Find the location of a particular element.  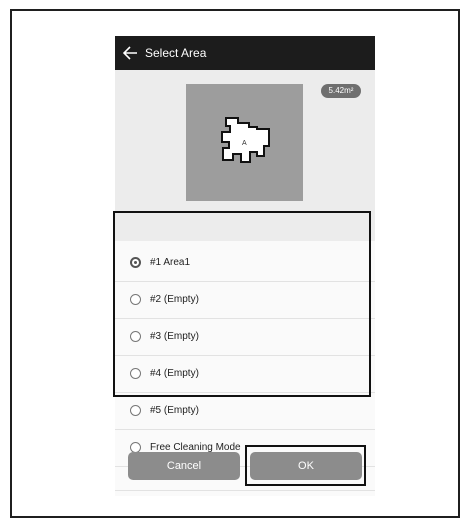

room-label: A is located at coordinates (244, 143).